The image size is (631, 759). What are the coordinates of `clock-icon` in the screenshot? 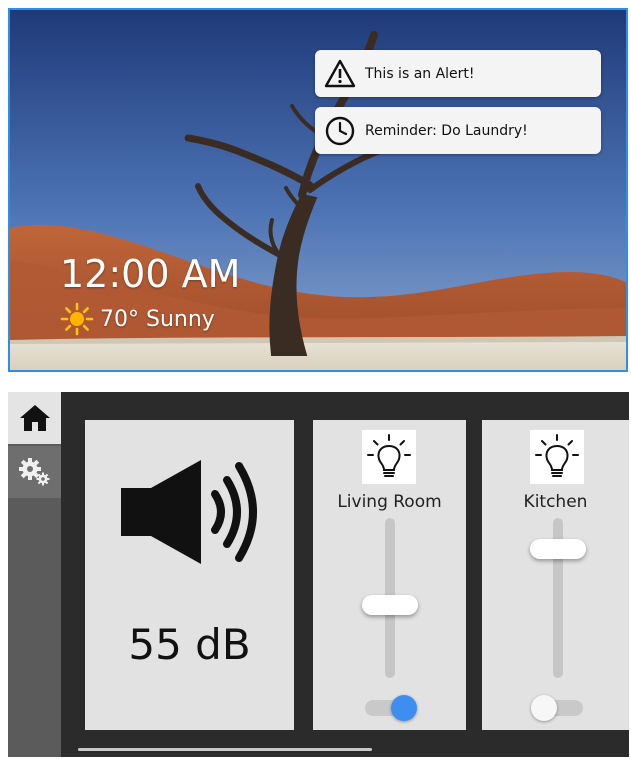 It's located at (340, 130).